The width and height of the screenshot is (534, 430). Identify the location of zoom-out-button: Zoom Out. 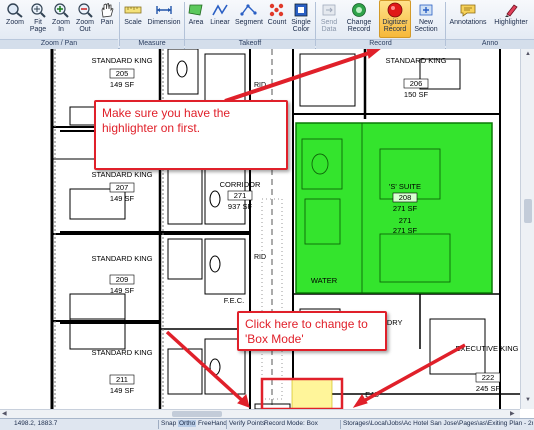
(85, 19).